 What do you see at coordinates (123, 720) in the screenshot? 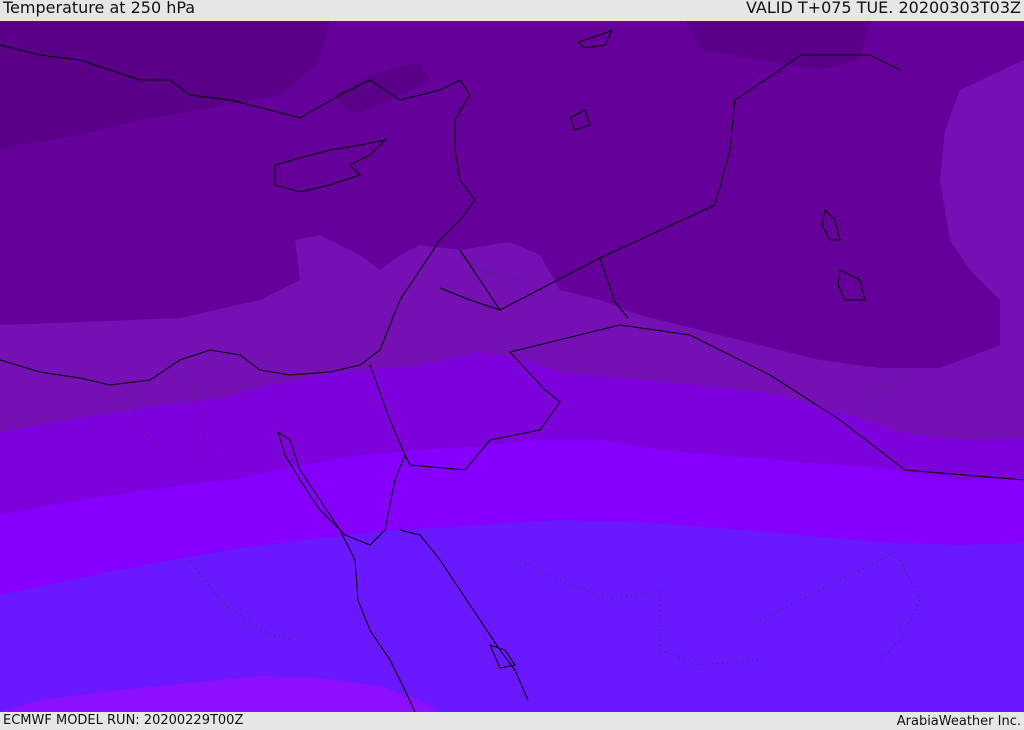
I see `model-run-label: ECMWF MODEL RUN: 20200229T00Z` at bounding box center [123, 720].